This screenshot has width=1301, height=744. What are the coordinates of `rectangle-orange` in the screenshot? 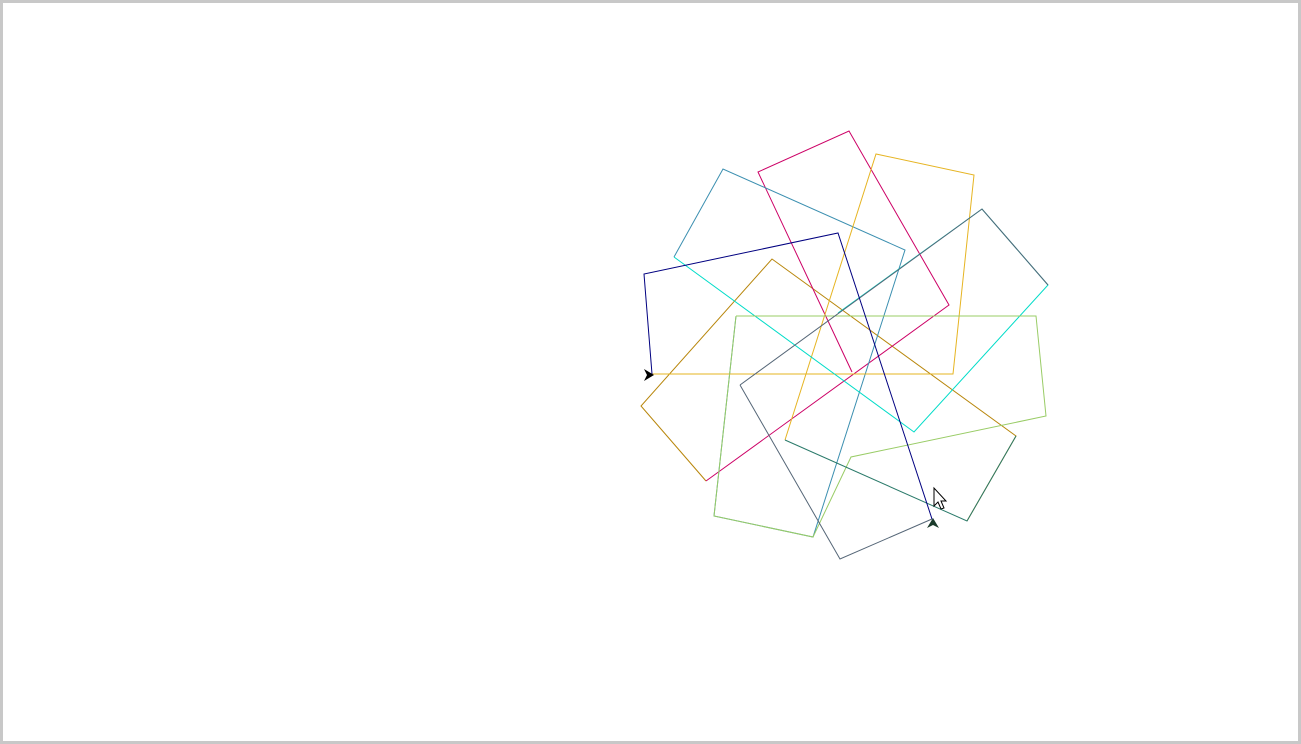 It's located at (828, 390).